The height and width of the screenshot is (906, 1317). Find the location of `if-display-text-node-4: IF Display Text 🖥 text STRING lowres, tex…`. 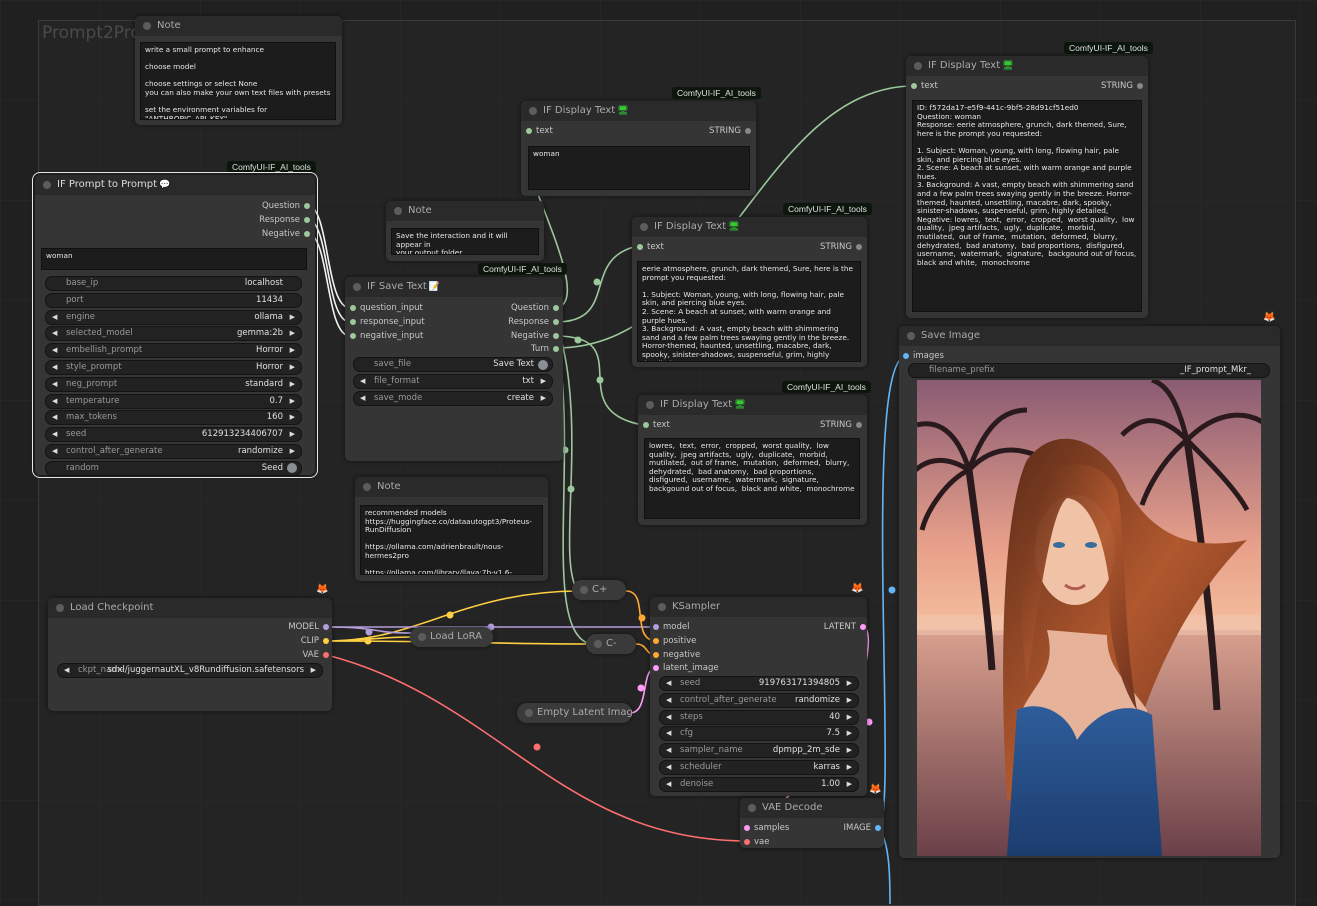

if-display-text-node-4: IF Display Text 🖥 text STRING lowres, tex… is located at coordinates (752, 460).